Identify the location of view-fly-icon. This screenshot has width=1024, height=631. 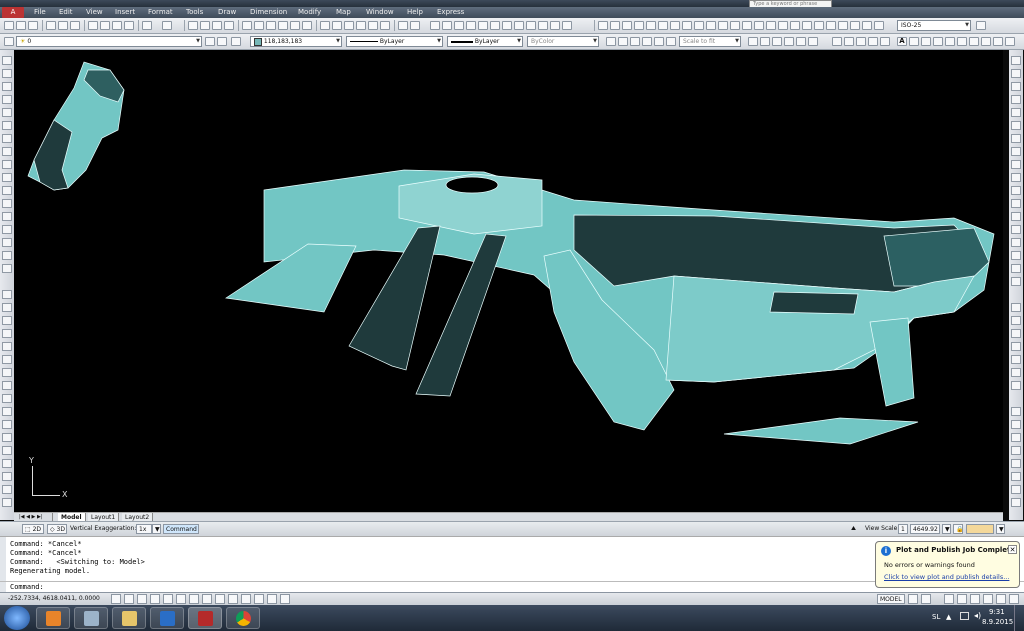
(1016, 489).